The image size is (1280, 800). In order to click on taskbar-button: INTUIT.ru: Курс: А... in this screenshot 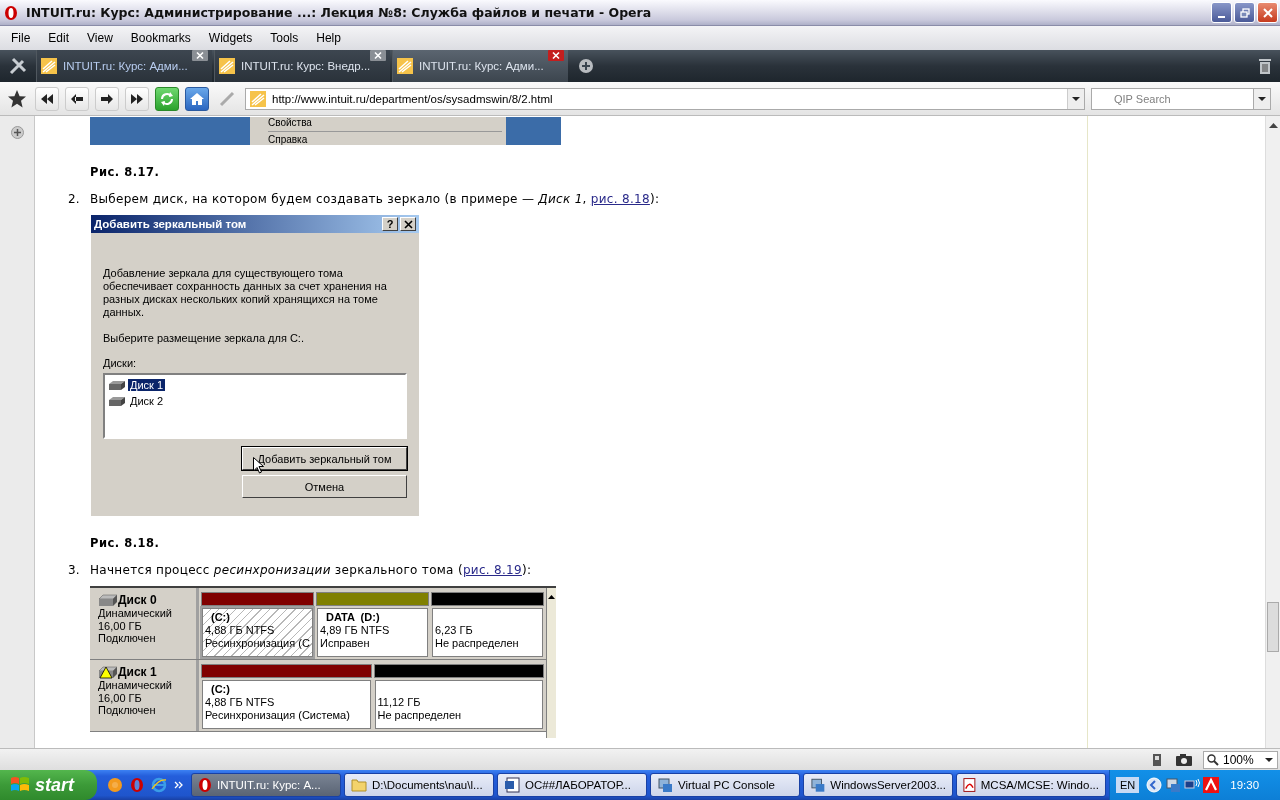, I will do `click(266, 785)`.